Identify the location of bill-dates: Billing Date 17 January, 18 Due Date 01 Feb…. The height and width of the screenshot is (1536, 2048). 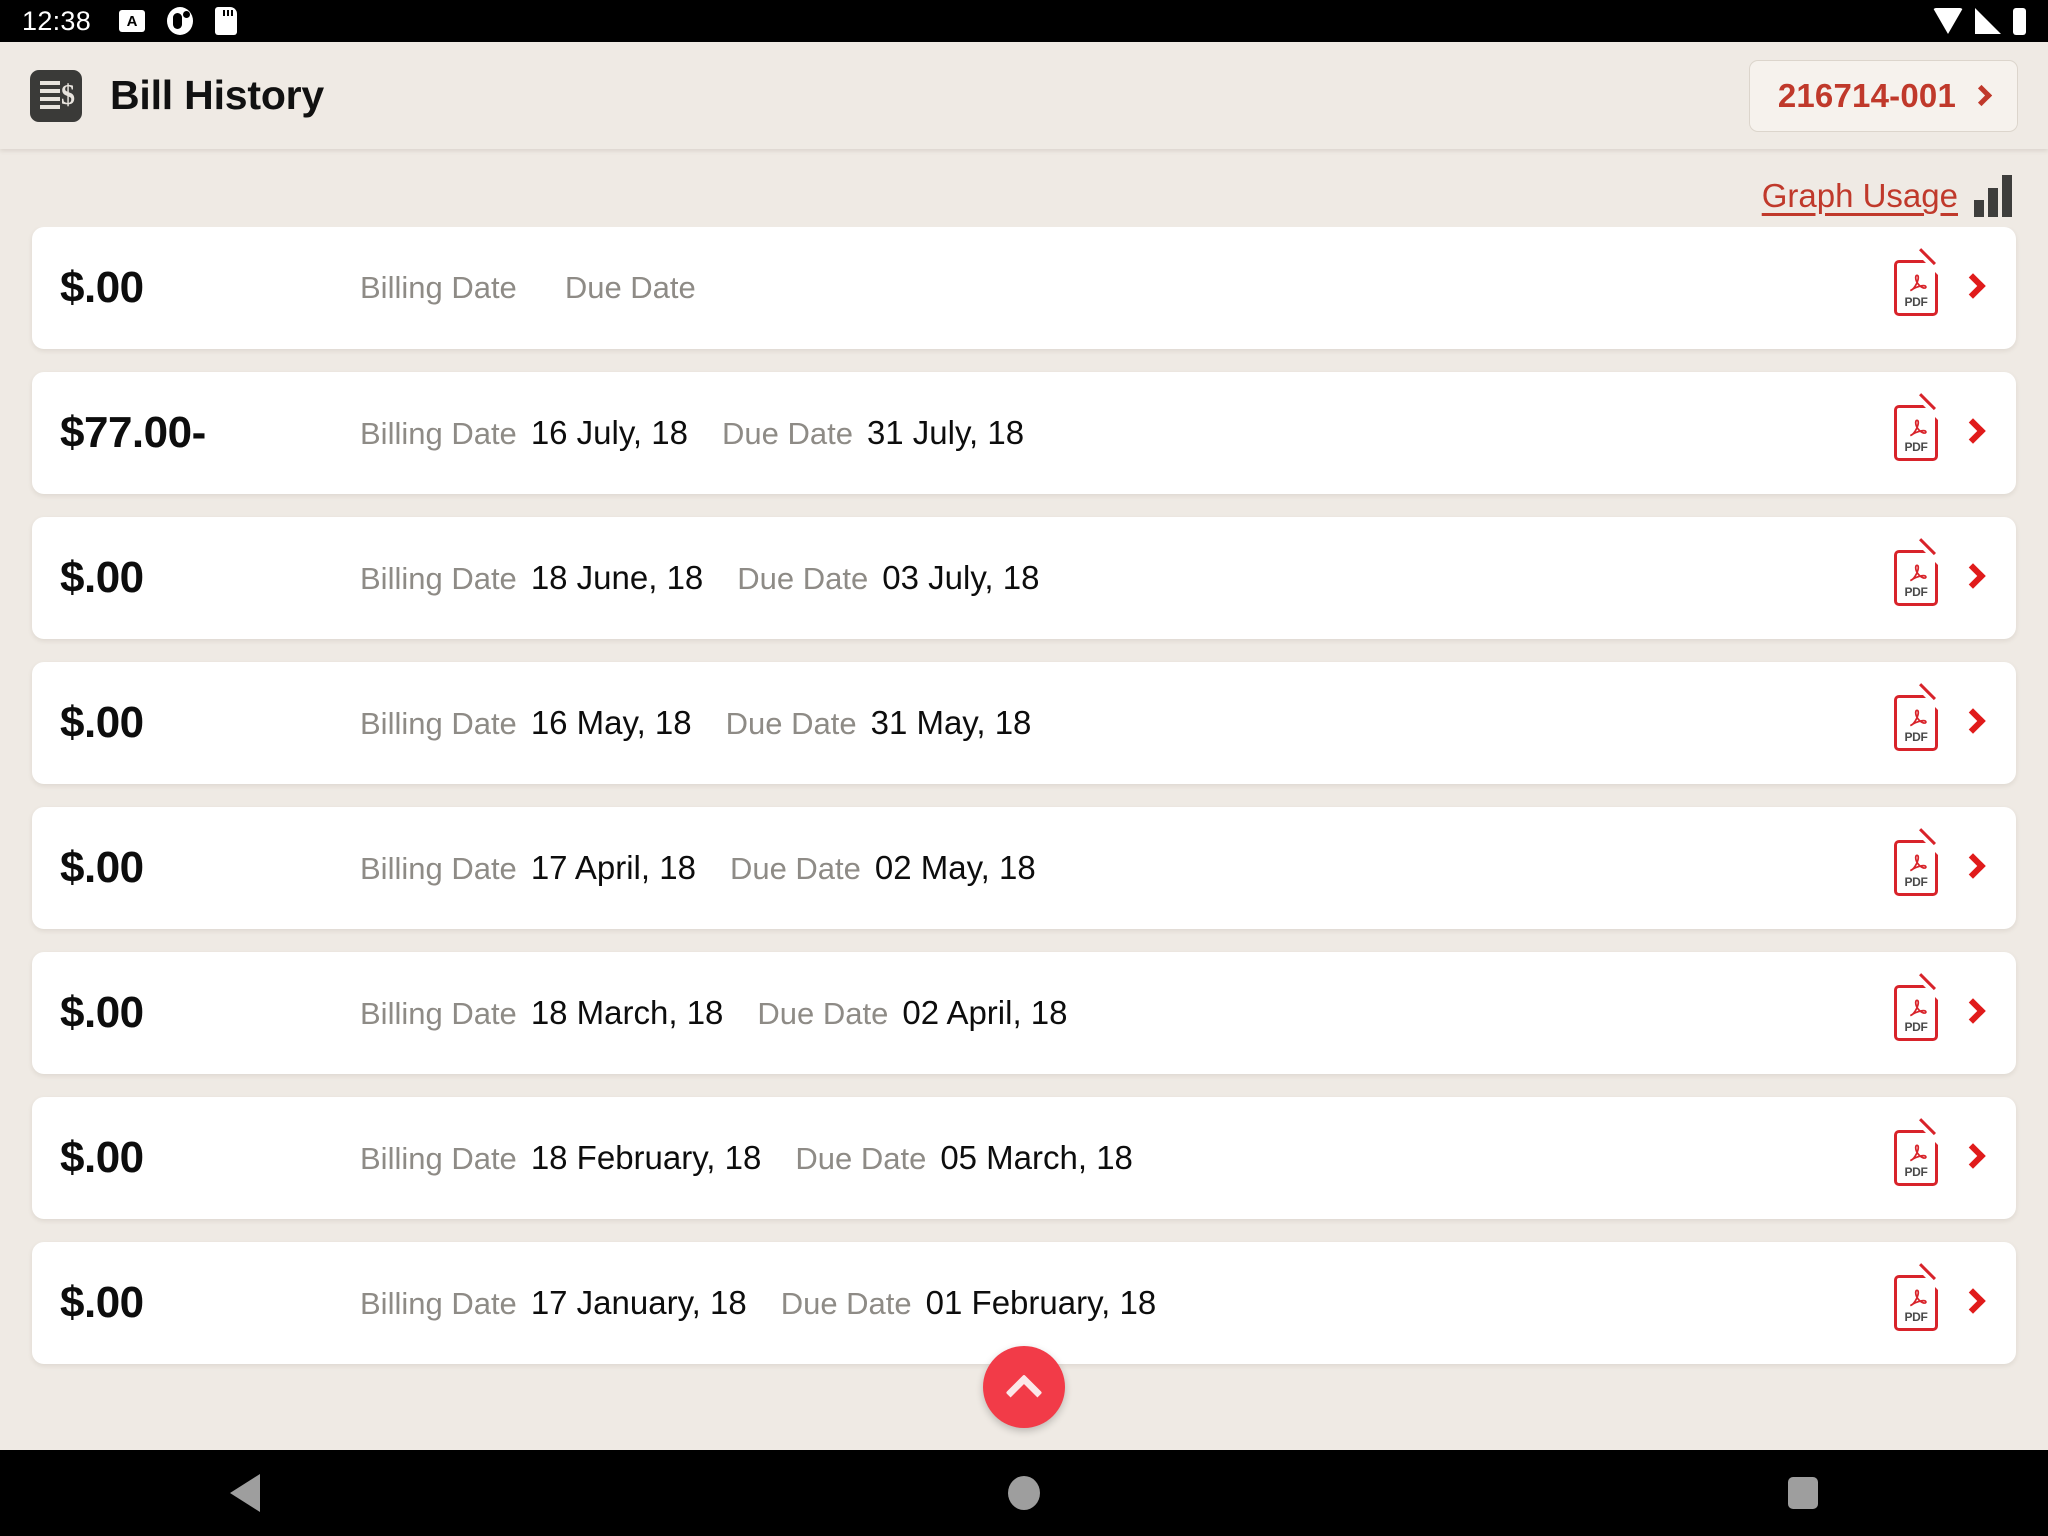
(1127, 1303).